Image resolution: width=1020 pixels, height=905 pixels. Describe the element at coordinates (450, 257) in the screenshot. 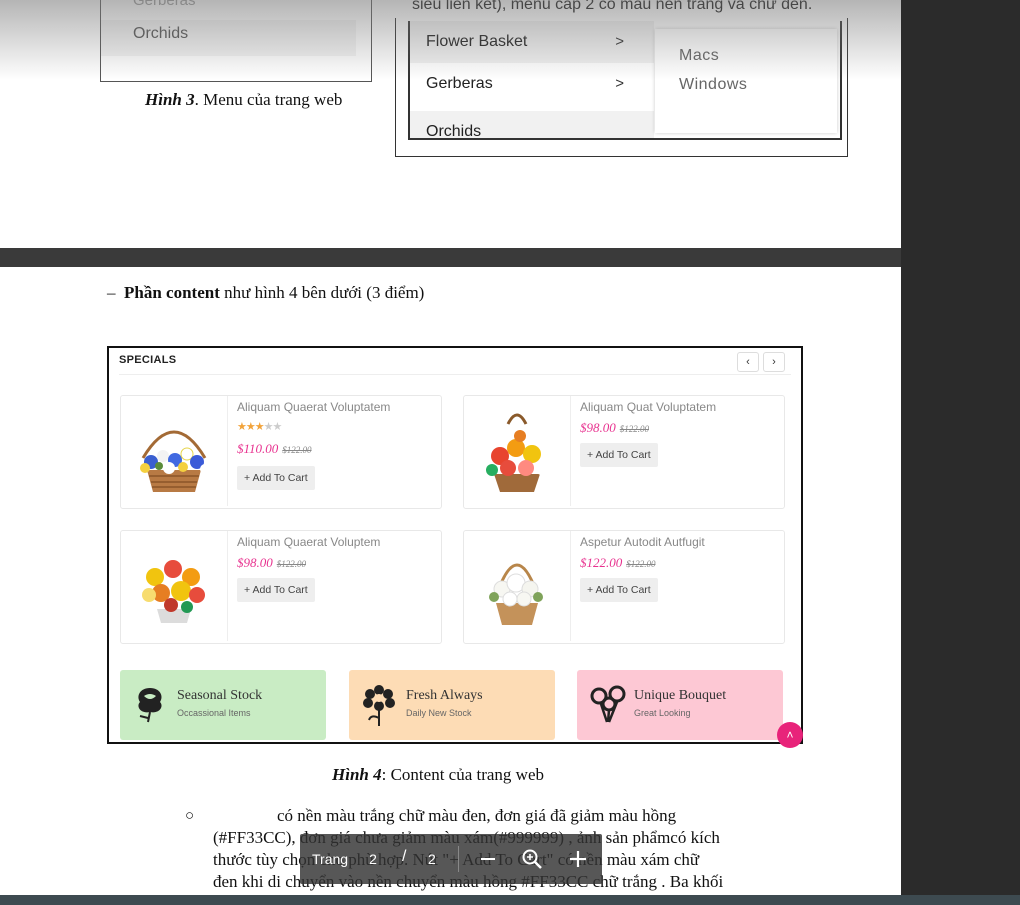

I see `page-gap` at that location.